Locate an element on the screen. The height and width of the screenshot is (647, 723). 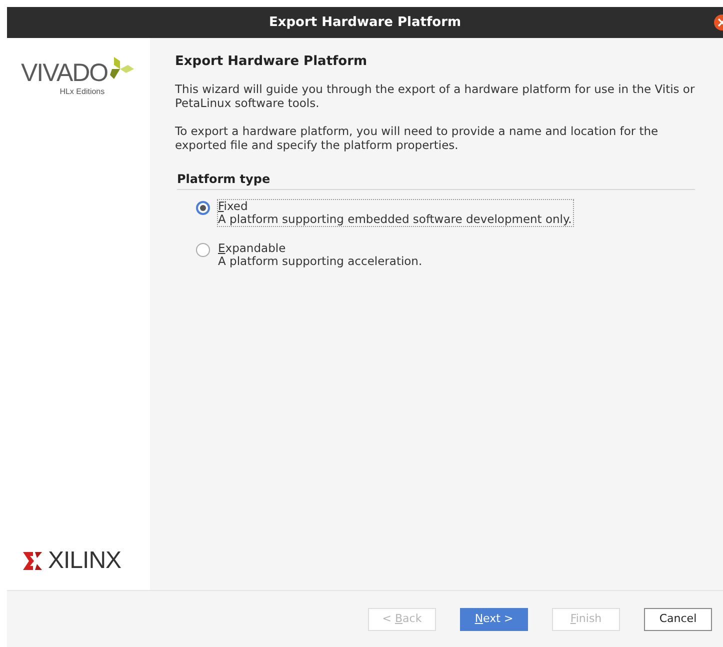
leaf-icon is located at coordinates (121, 68).